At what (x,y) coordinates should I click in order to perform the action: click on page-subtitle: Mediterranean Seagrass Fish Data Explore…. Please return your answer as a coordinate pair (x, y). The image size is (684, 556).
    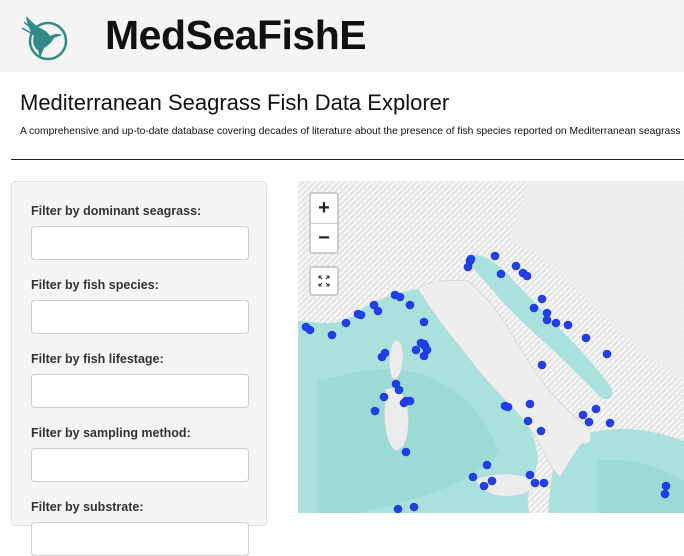
    Looking at the image, I should click on (235, 102).